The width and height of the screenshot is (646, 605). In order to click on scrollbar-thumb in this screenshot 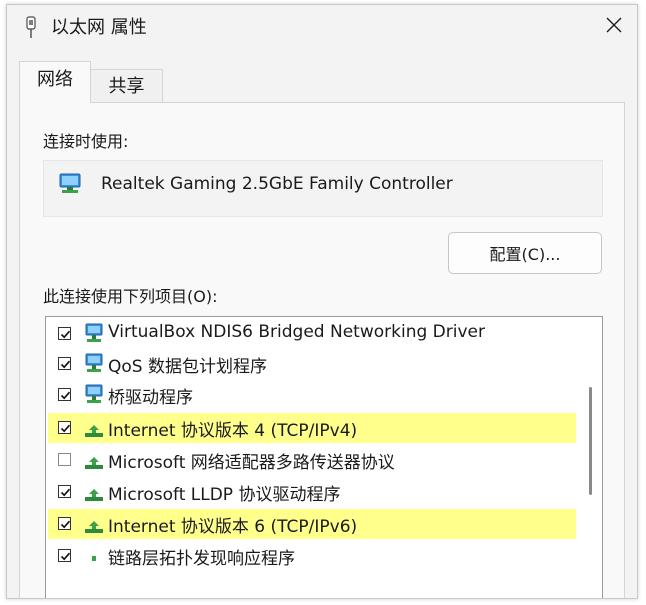, I will do `click(590, 441)`.